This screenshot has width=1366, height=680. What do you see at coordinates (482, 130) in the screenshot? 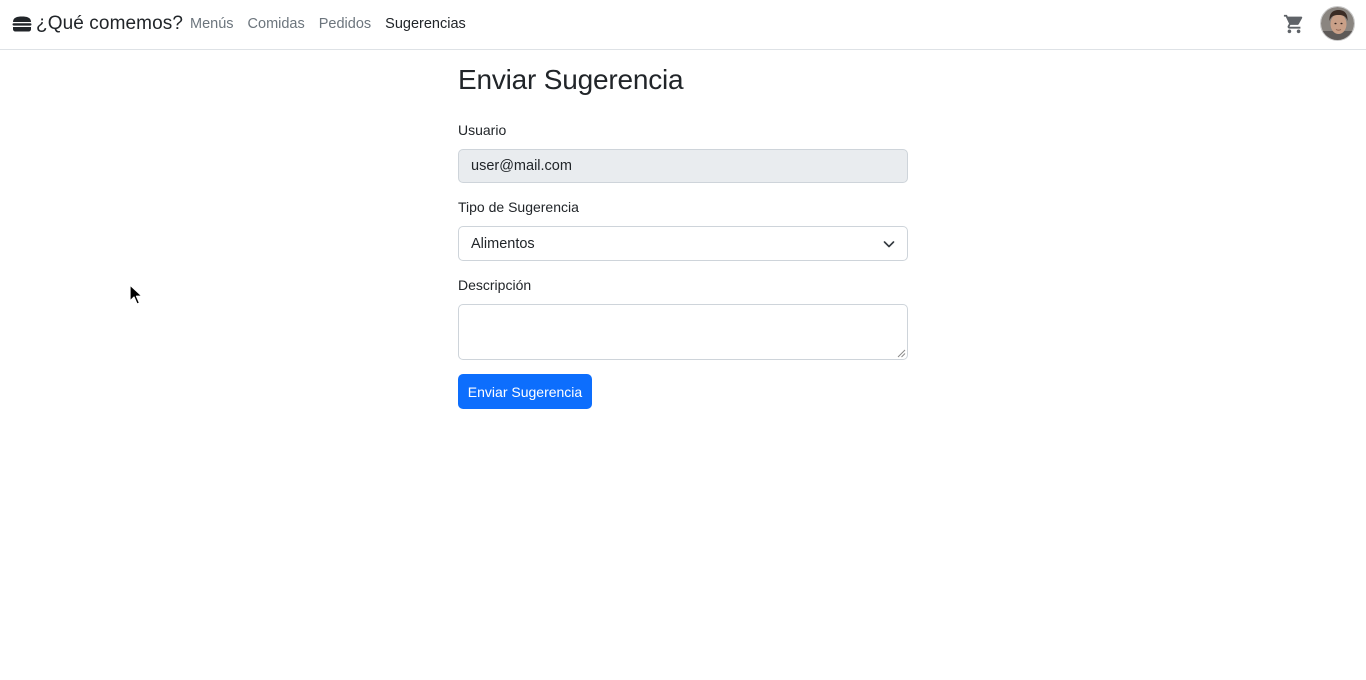
I see `user-label: Usuario` at bounding box center [482, 130].